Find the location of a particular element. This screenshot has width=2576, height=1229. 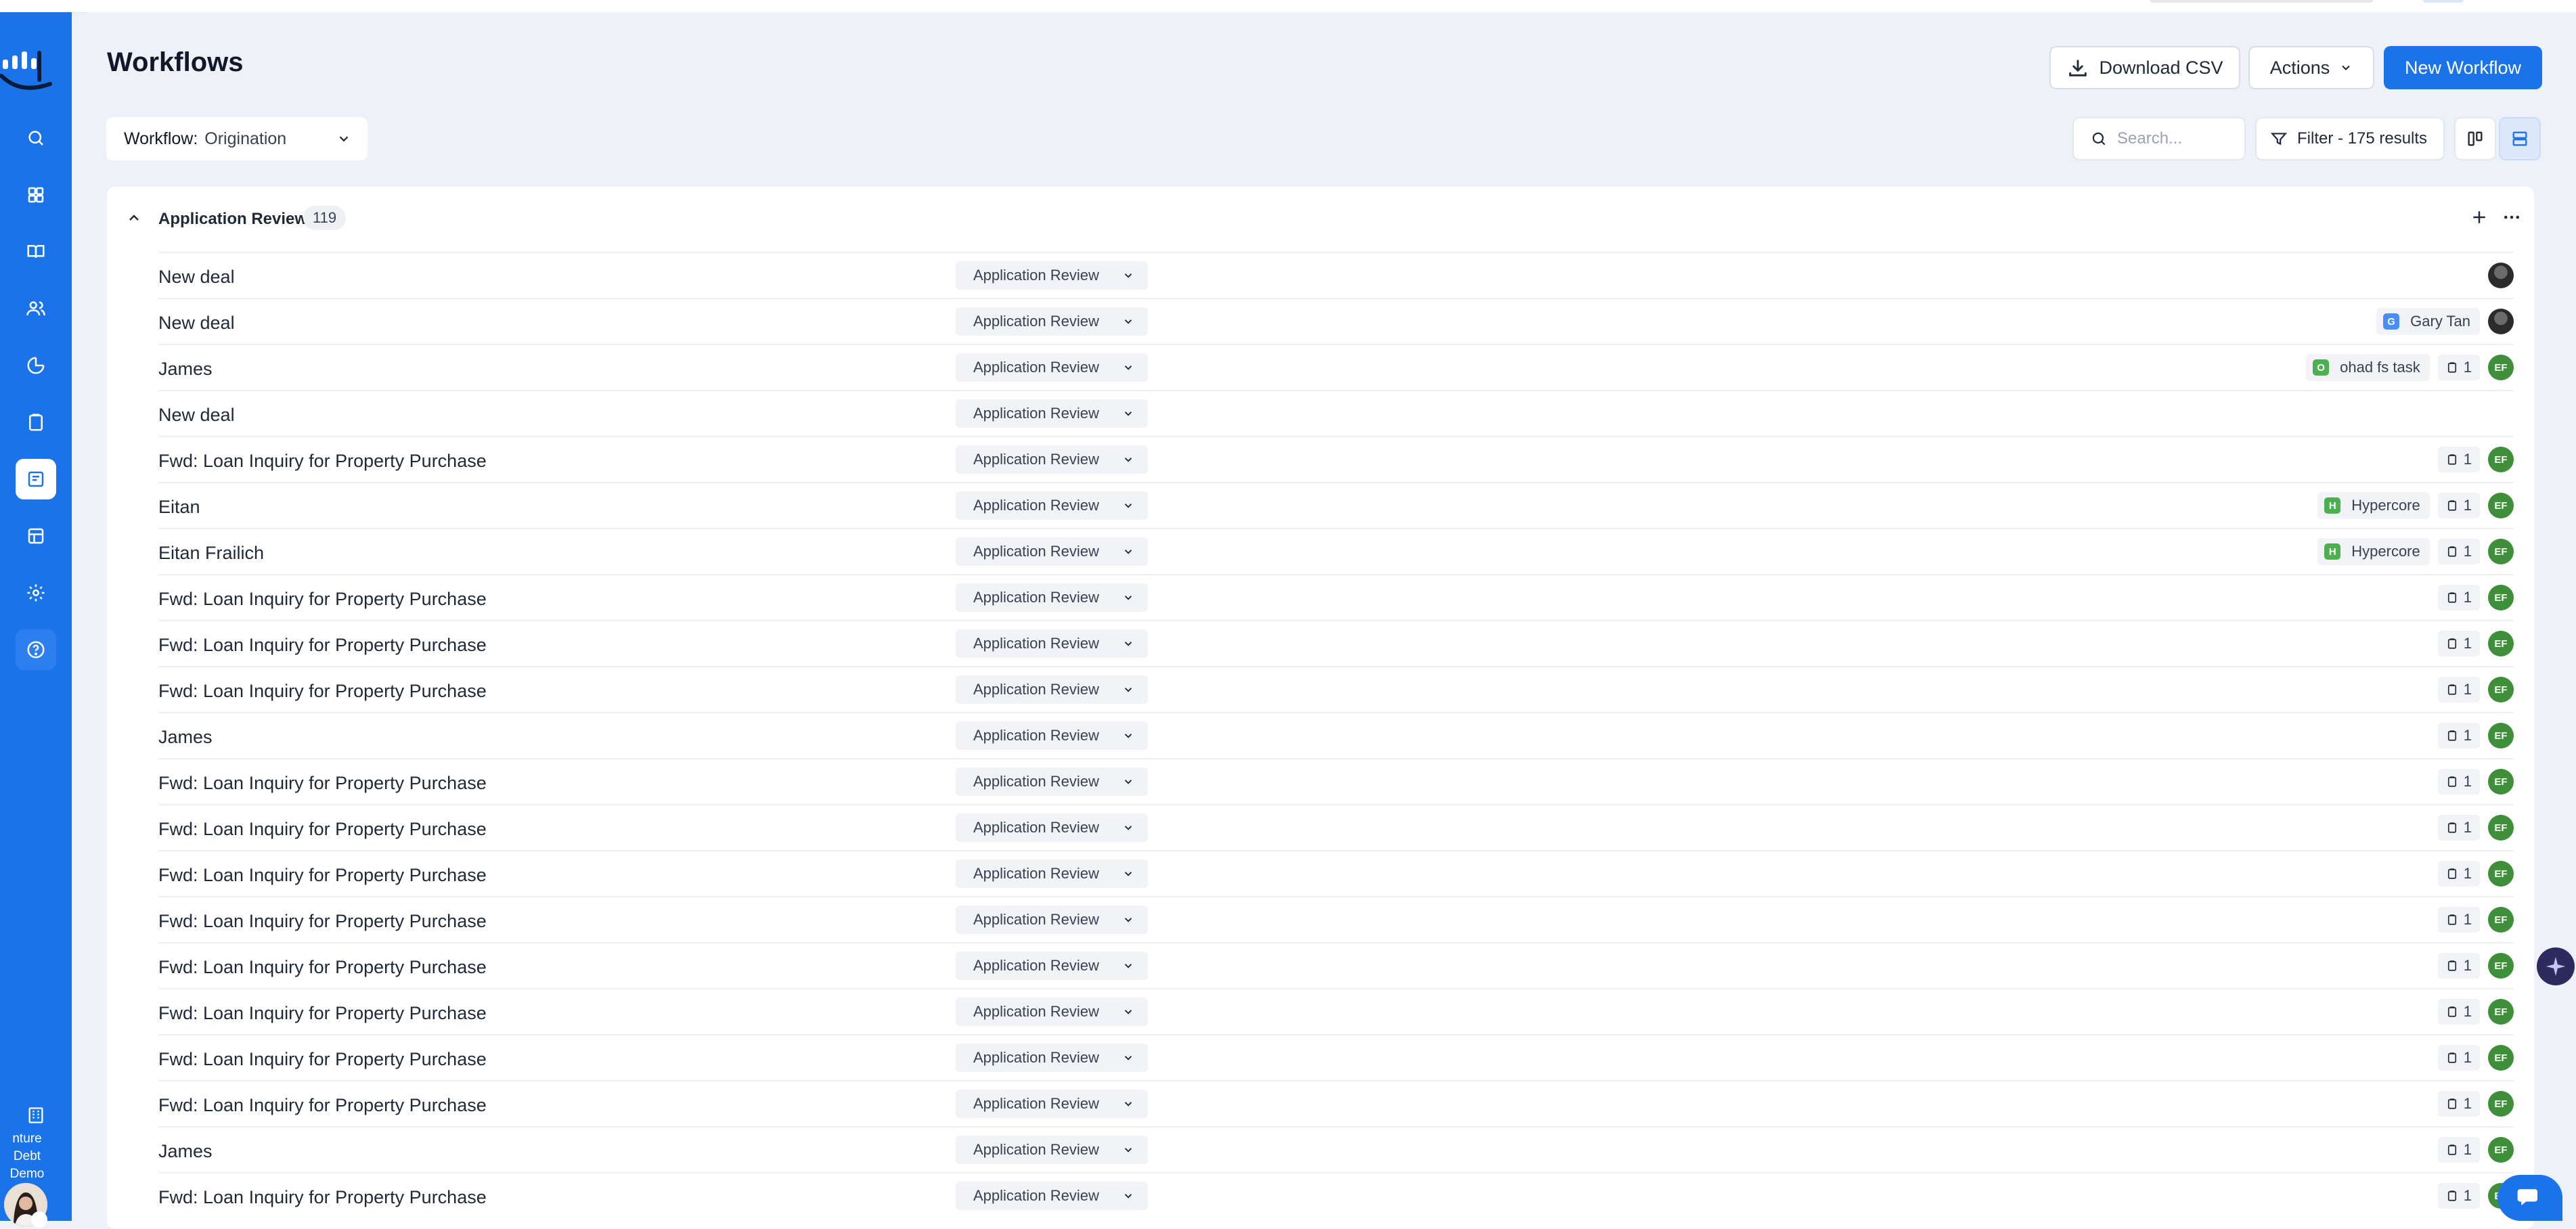

table-row: James Application Review 1 EF is located at coordinates (1336, 1149).